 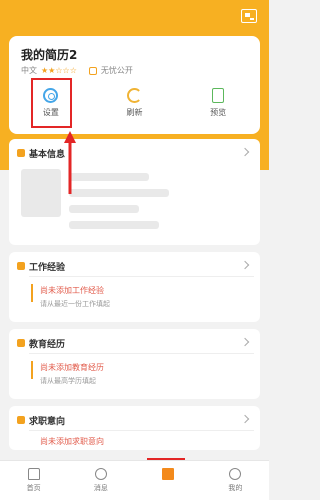 What do you see at coordinates (21, 266) in the screenshot?
I see `briefcase-icon` at bounding box center [21, 266].